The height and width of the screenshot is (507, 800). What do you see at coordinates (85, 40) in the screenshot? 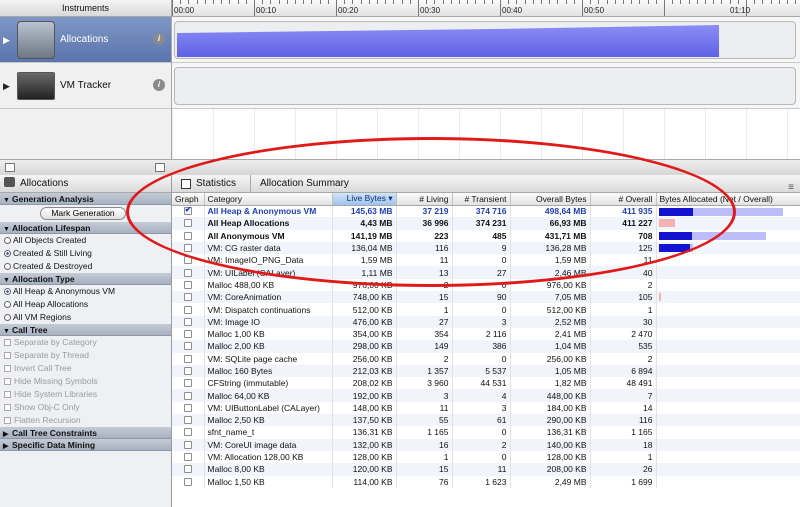
I see `instrument-allocations: ▶ Allocations i` at bounding box center [85, 40].